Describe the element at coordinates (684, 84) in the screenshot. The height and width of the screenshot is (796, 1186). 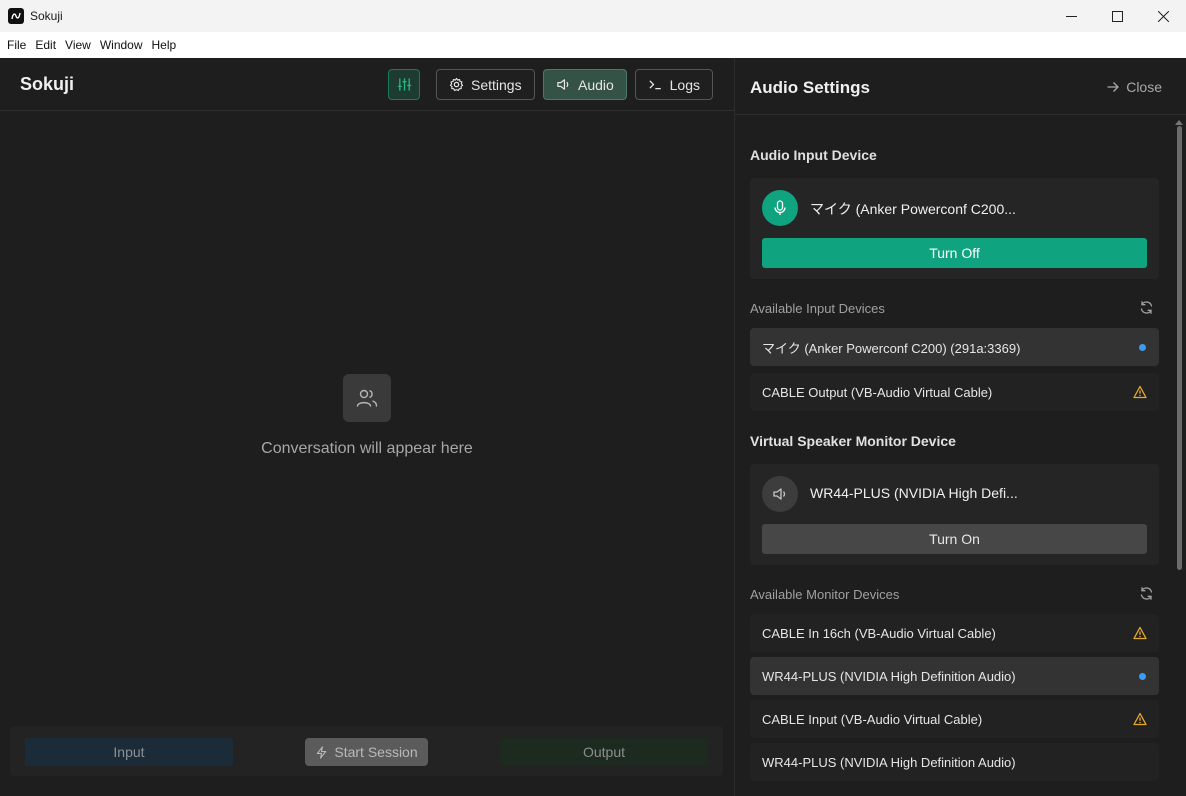
I see `logs-label: Logs` at that location.